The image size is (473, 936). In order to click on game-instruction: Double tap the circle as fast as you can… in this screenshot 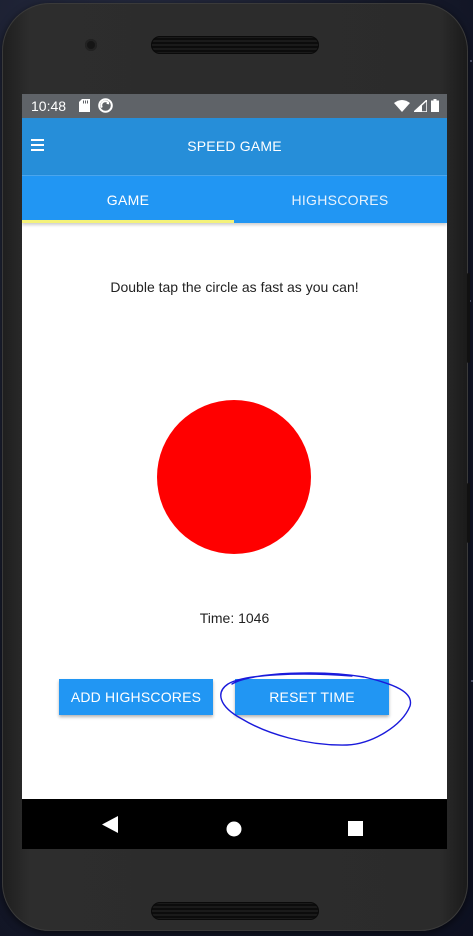, I will do `click(234, 287)`.